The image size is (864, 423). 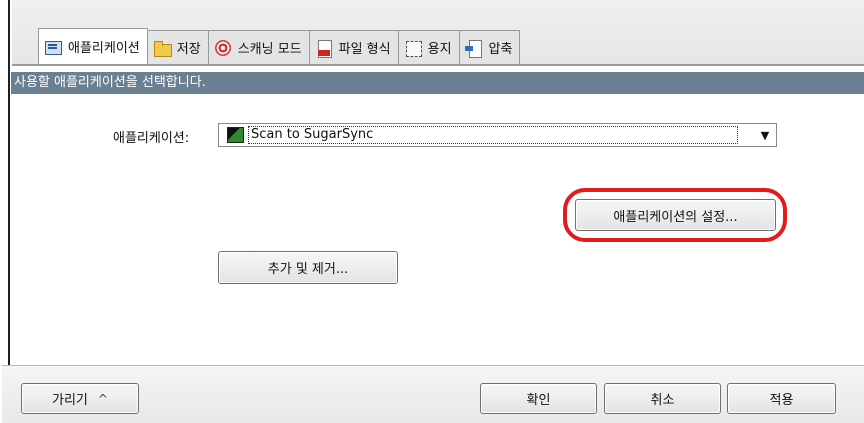 I want to click on tab-paper: 용지, so click(x=428, y=47).